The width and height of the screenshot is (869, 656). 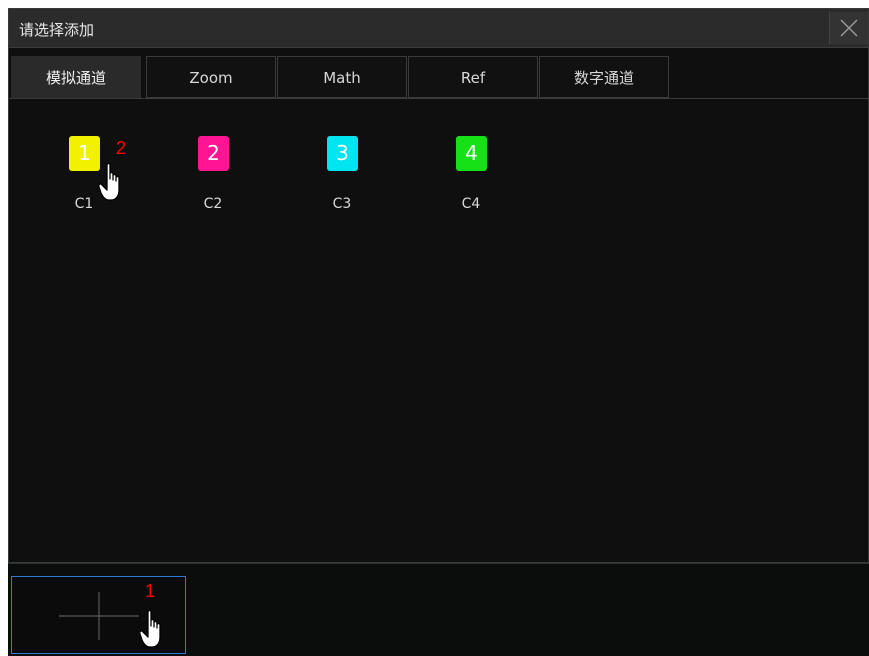 What do you see at coordinates (438, 28) in the screenshot?
I see `dialog-titlebar: 请选择添加` at bounding box center [438, 28].